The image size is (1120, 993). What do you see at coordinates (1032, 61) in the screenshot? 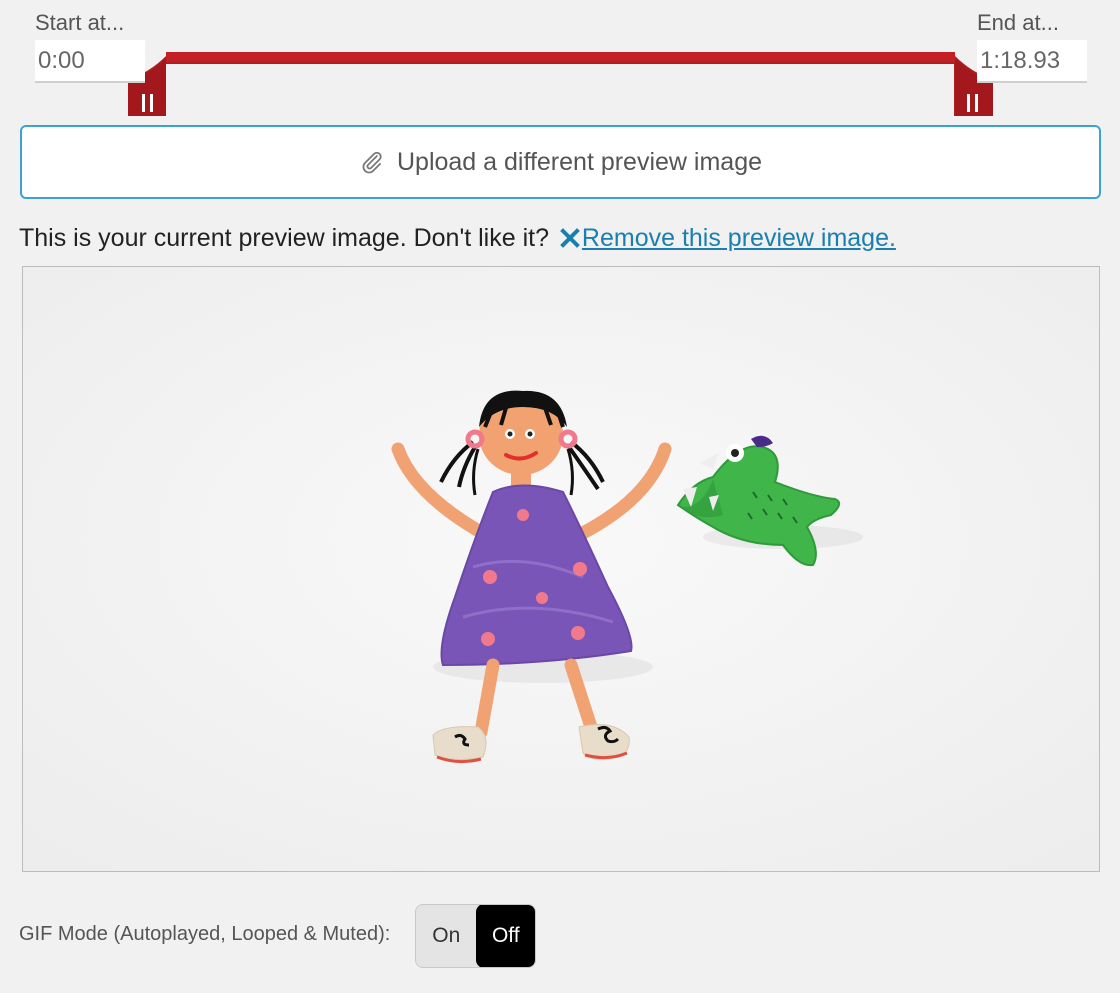
I see `end-time-input` at bounding box center [1032, 61].